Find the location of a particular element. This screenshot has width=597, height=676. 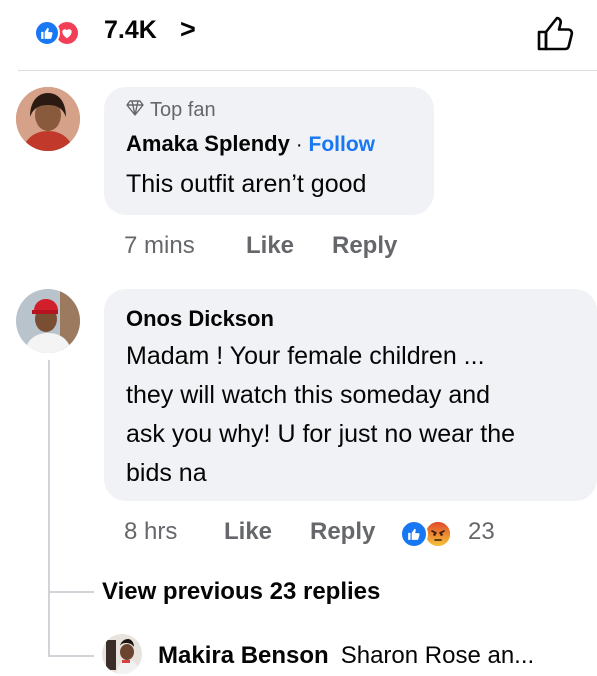

diamond-icon is located at coordinates (135, 110).